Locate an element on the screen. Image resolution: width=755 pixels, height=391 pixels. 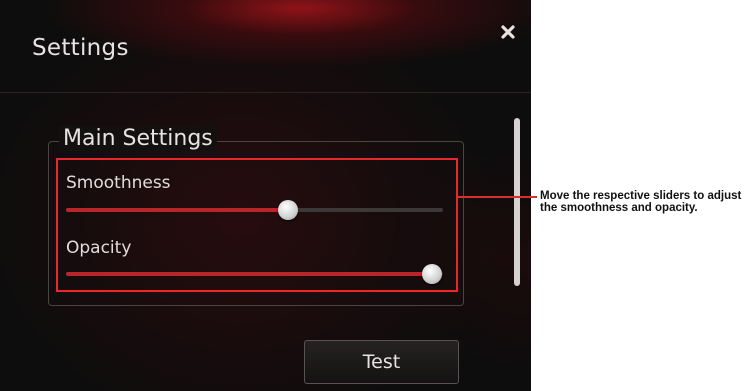
scrollbar is located at coordinates (517, 202).